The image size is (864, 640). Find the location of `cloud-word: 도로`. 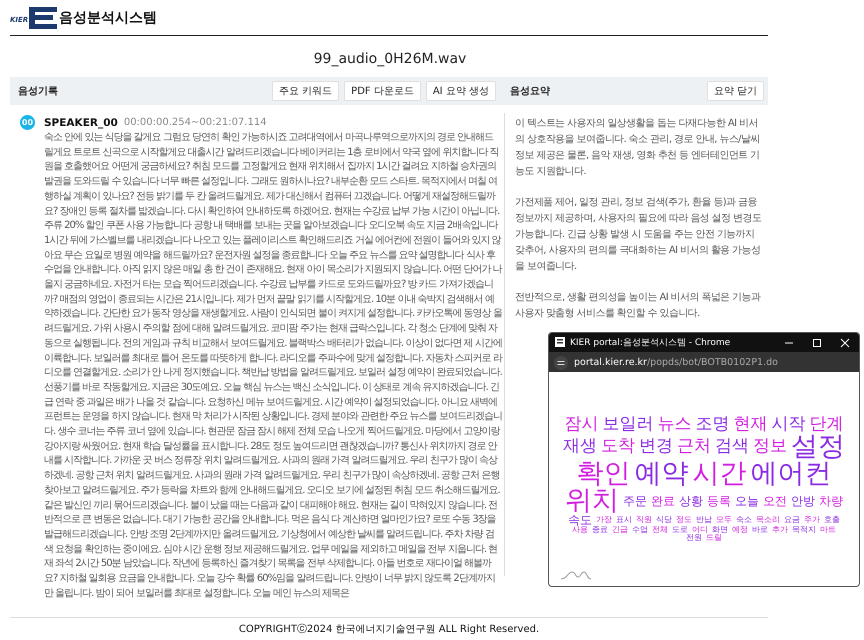

cloud-word: 도로 is located at coordinates (680, 530).